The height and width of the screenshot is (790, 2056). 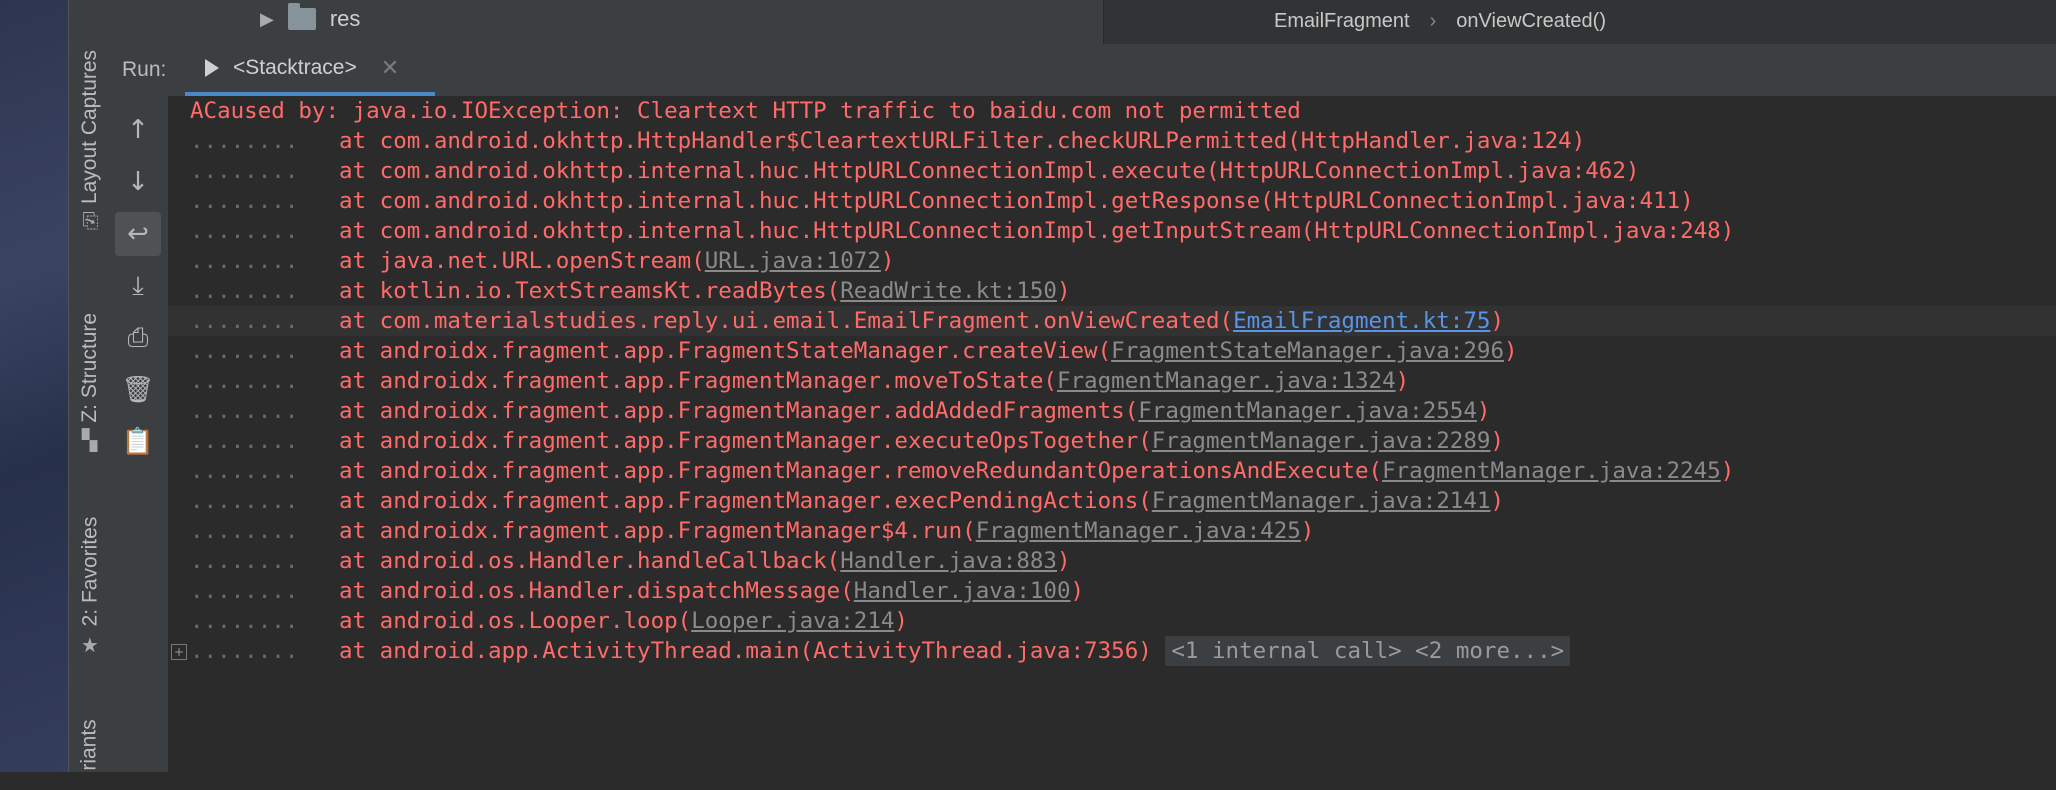 I want to click on source-link: Looper.java:214, so click(x=792, y=621).